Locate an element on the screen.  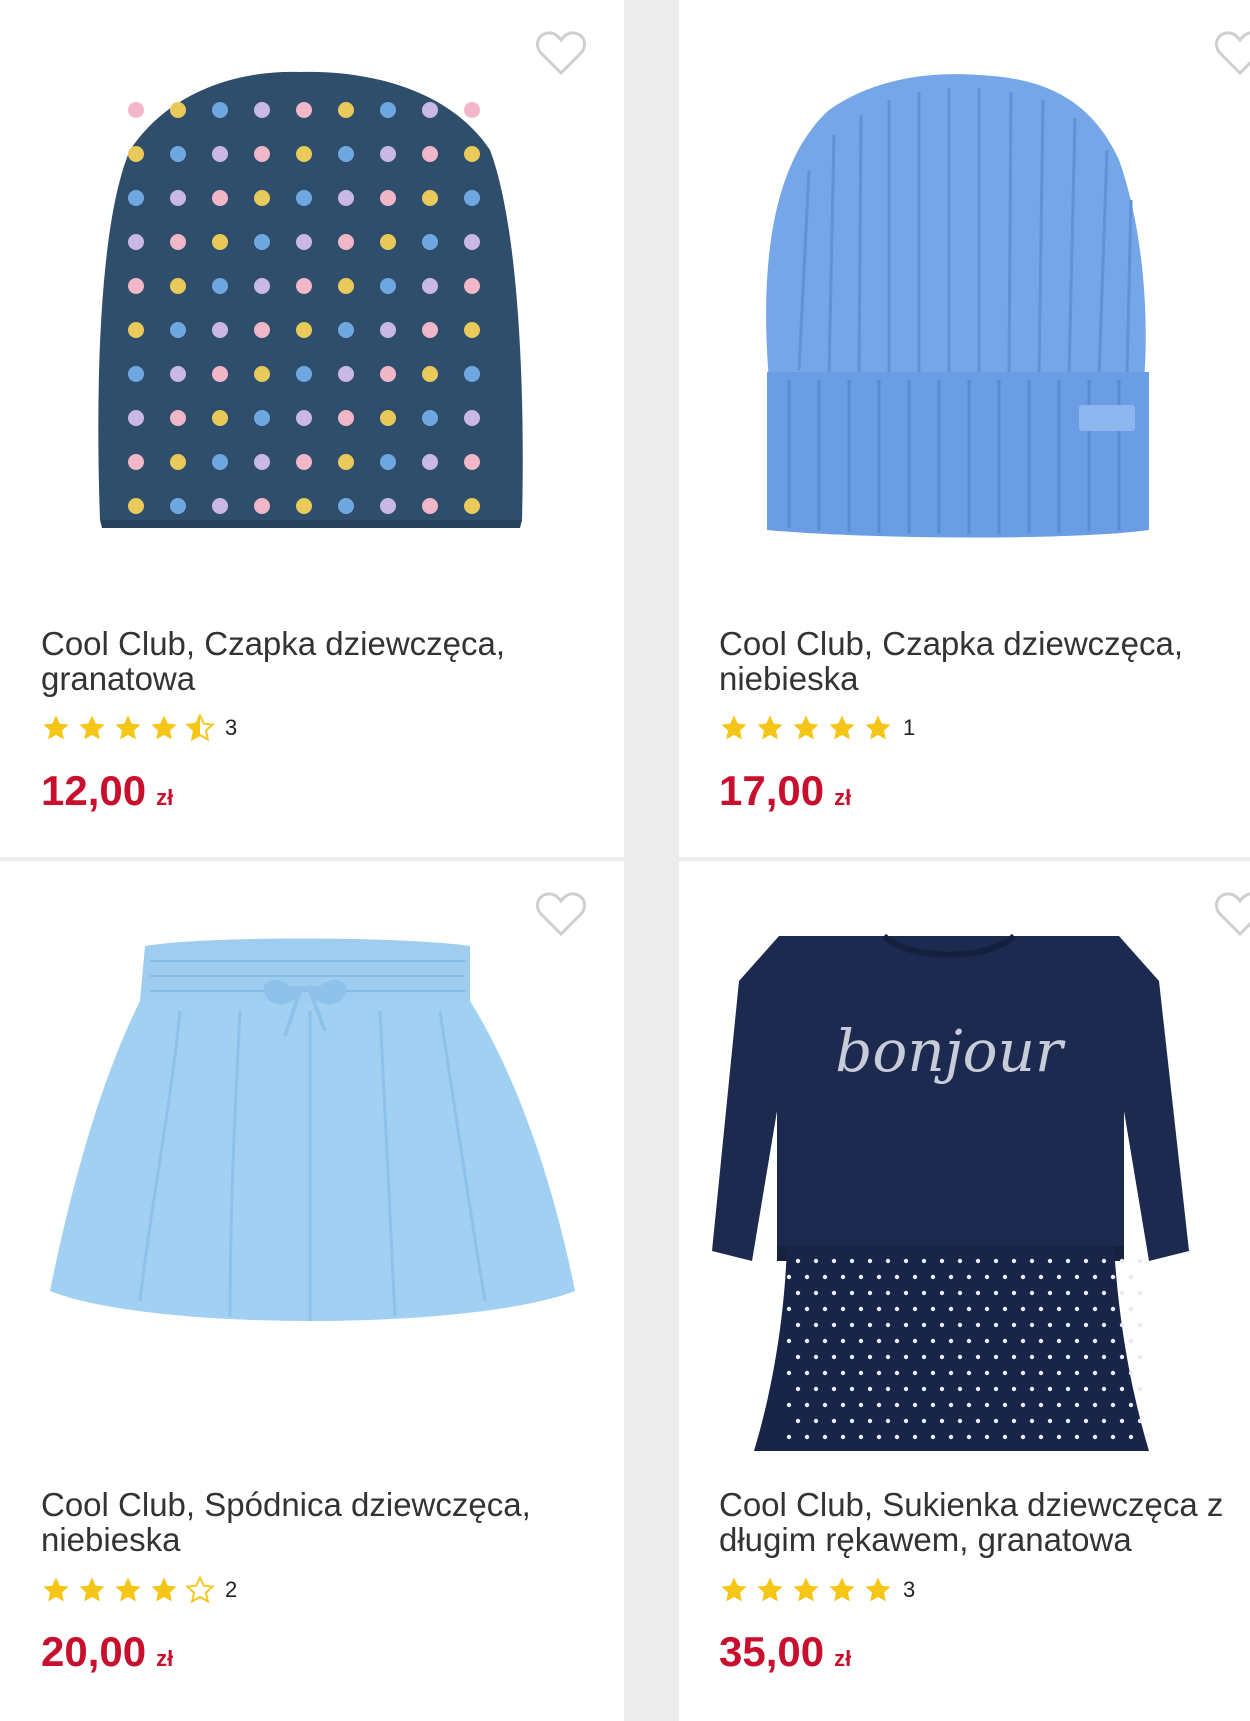
product-title: Cool Club, Czapka dziewczęca, granatowa is located at coordinates (311, 661).